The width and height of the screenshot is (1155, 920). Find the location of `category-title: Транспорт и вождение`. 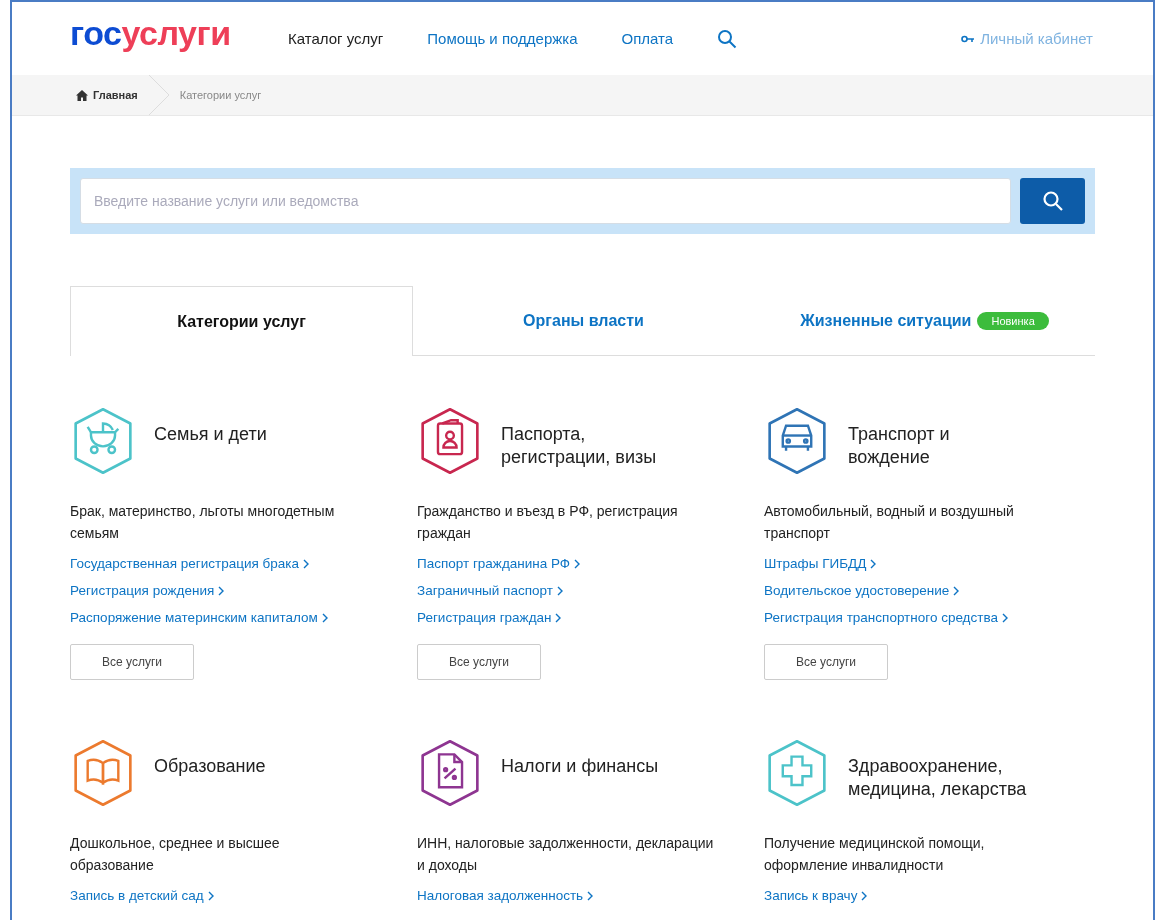

category-title: Транспорт и вождение is located at coordinates (940, 446).